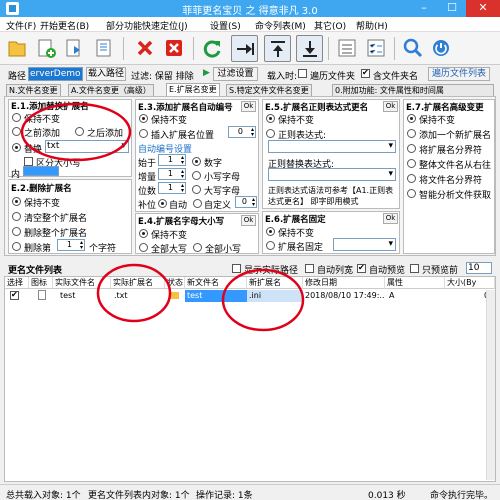 Image resolution: width=500 pixels, height=500 pixels. I want to click on status-time: 0.013 秒, so click(387, 495).